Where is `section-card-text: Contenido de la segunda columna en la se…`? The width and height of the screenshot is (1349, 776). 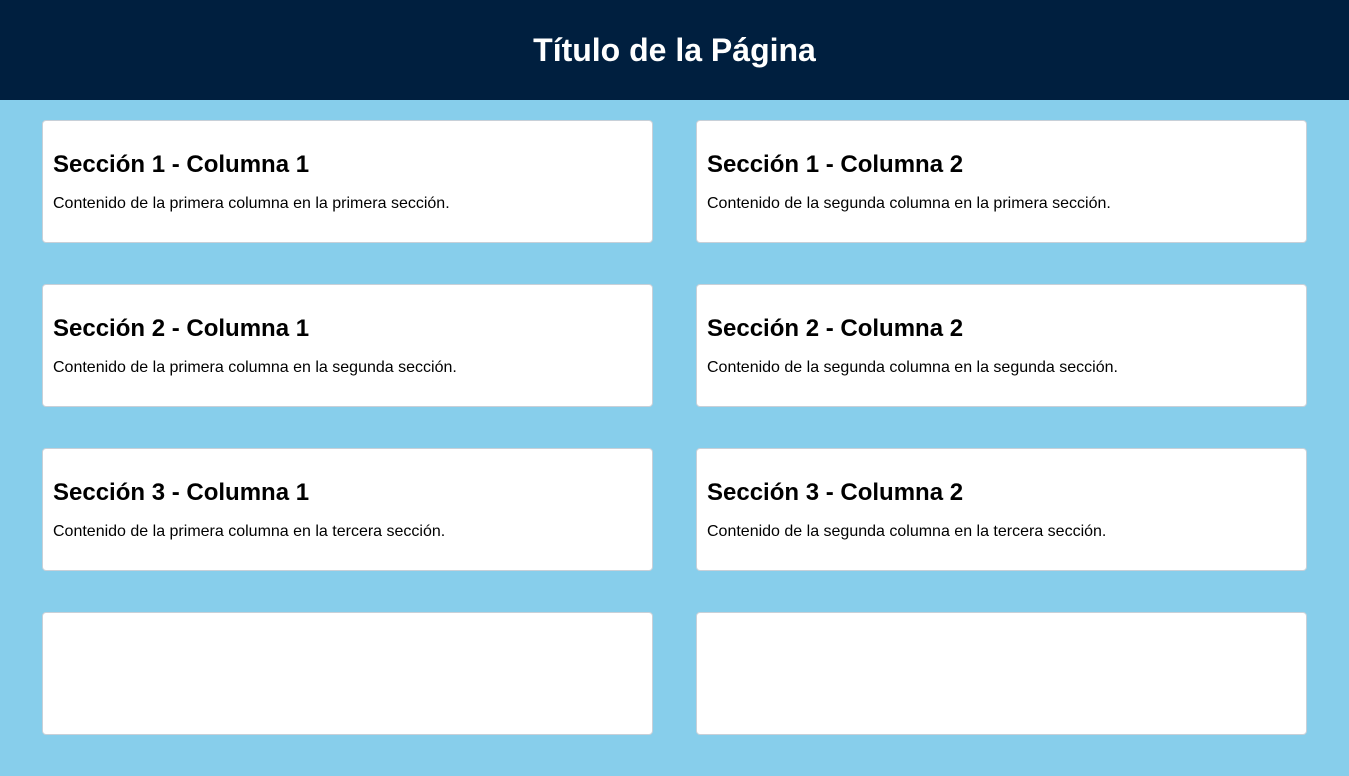 section-card-text: Contenido de la segunda columna en la se… is located at coordinates (912, 367).